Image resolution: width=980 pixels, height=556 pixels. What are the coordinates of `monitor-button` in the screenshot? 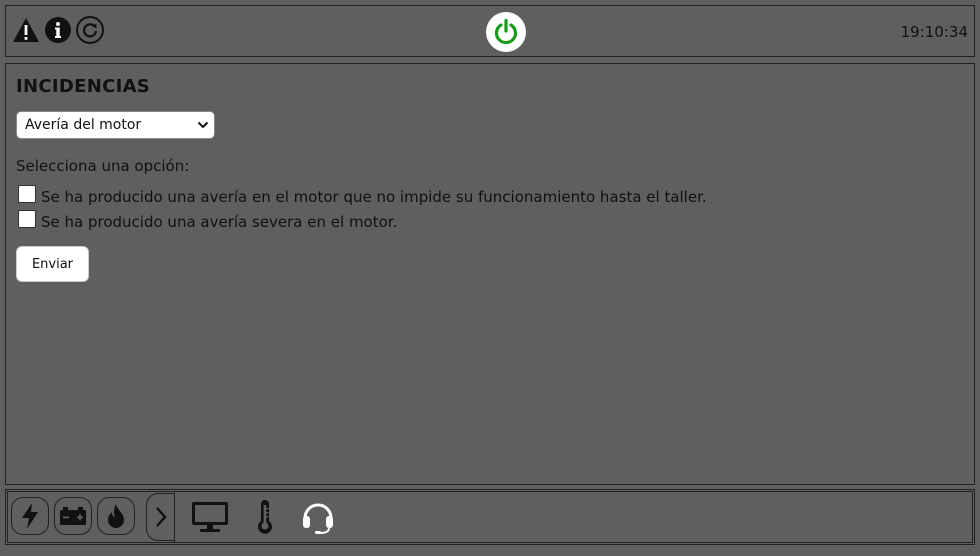 It's located at (210, 517).